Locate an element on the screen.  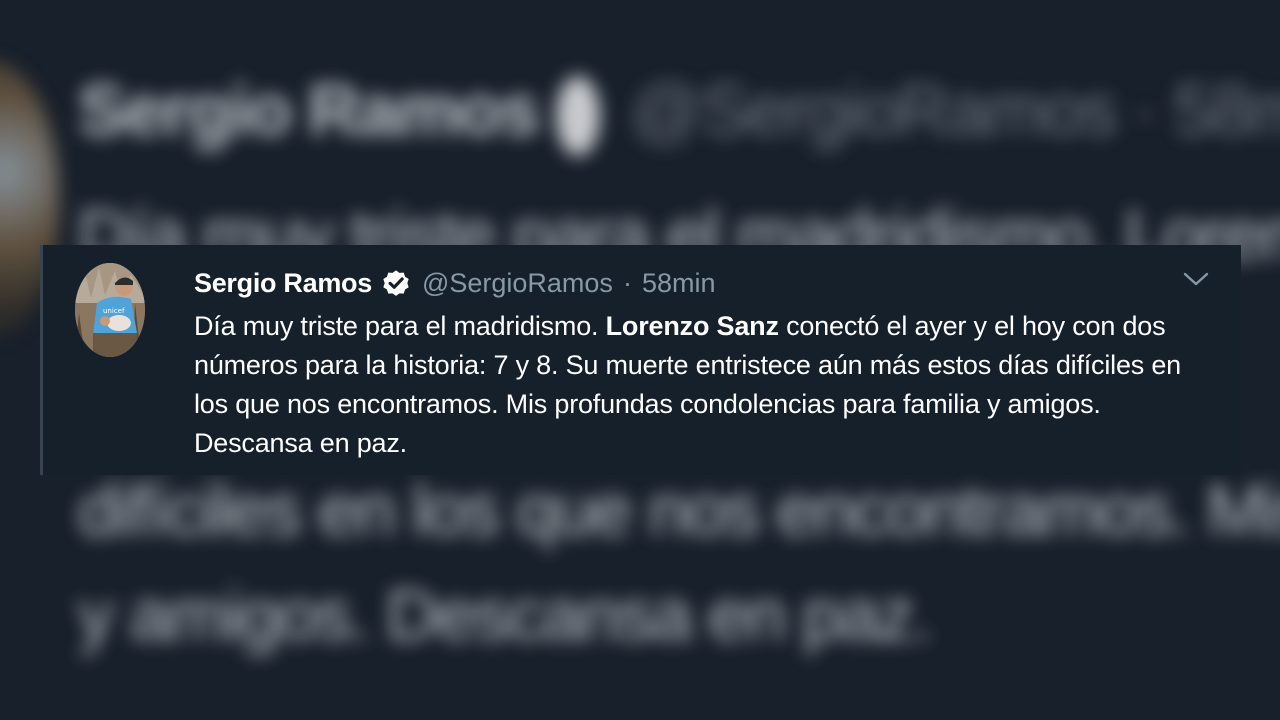
svg-text: unicef is located at coordinates (114, 311).